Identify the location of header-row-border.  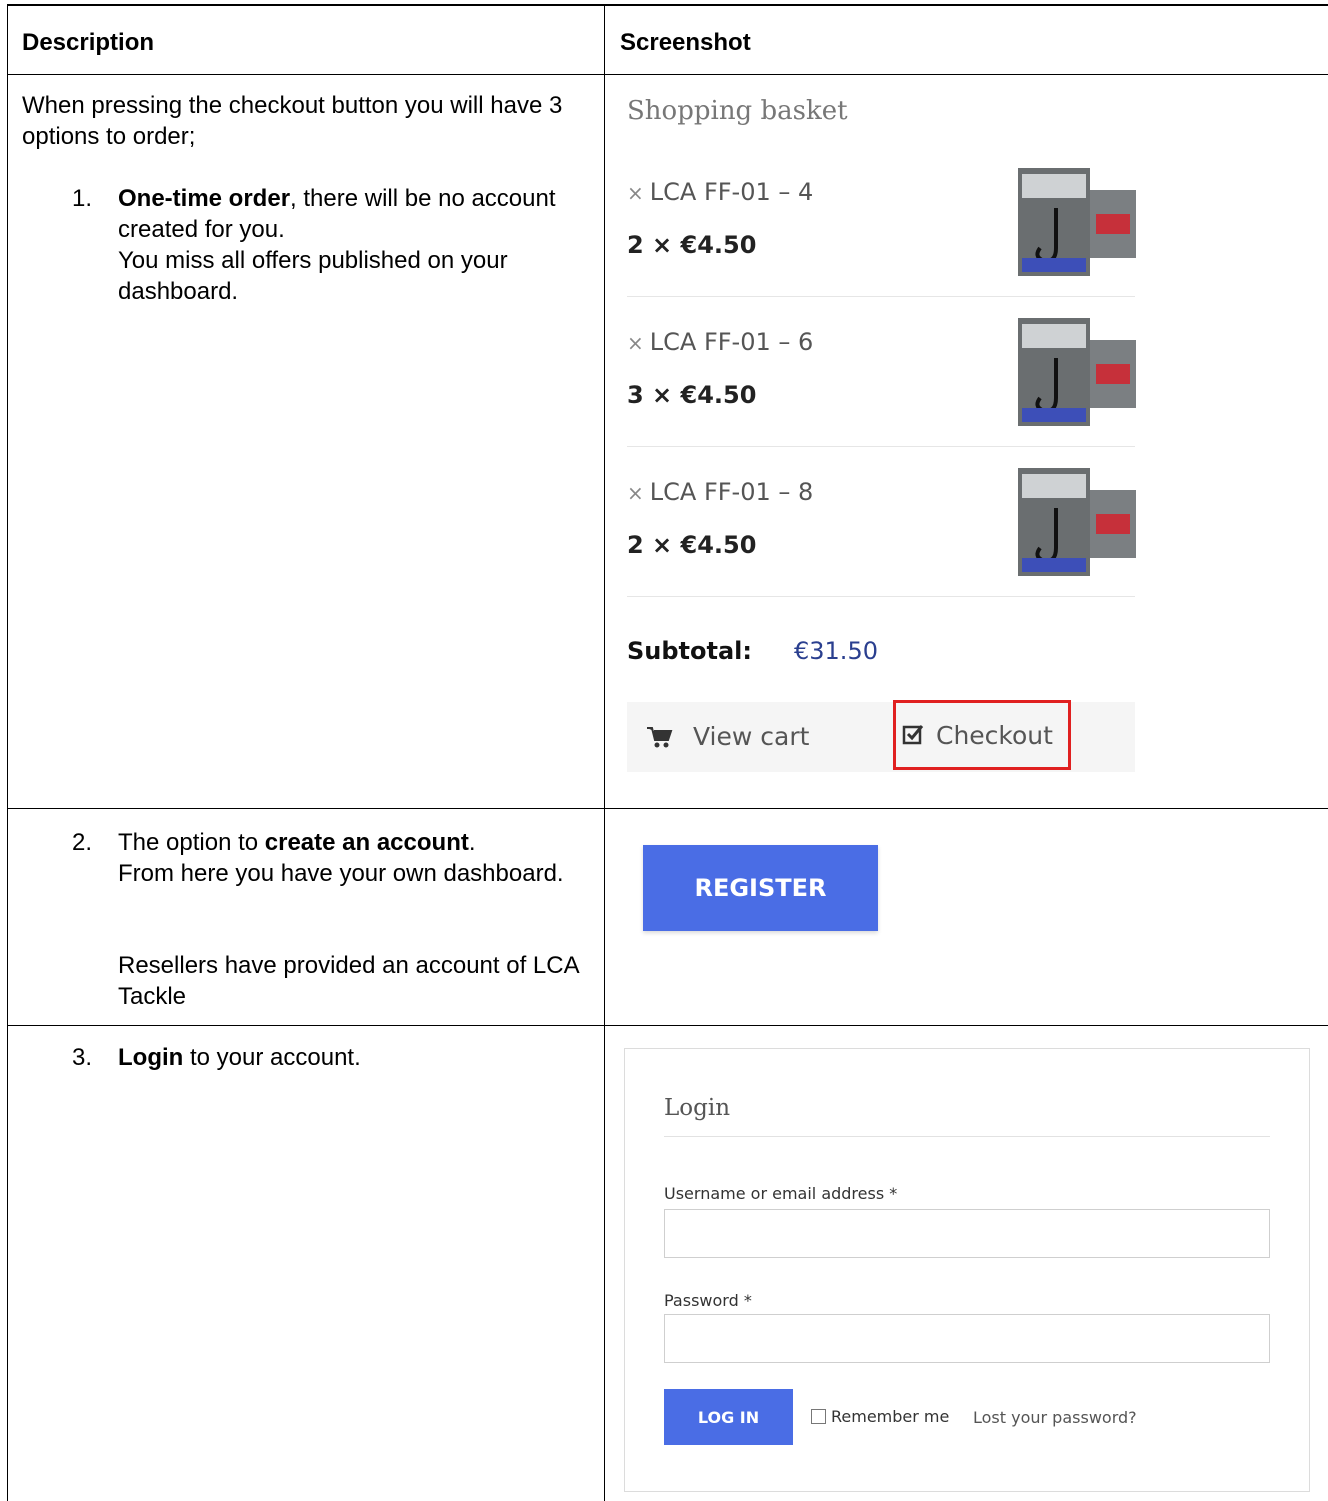
(667, 74).